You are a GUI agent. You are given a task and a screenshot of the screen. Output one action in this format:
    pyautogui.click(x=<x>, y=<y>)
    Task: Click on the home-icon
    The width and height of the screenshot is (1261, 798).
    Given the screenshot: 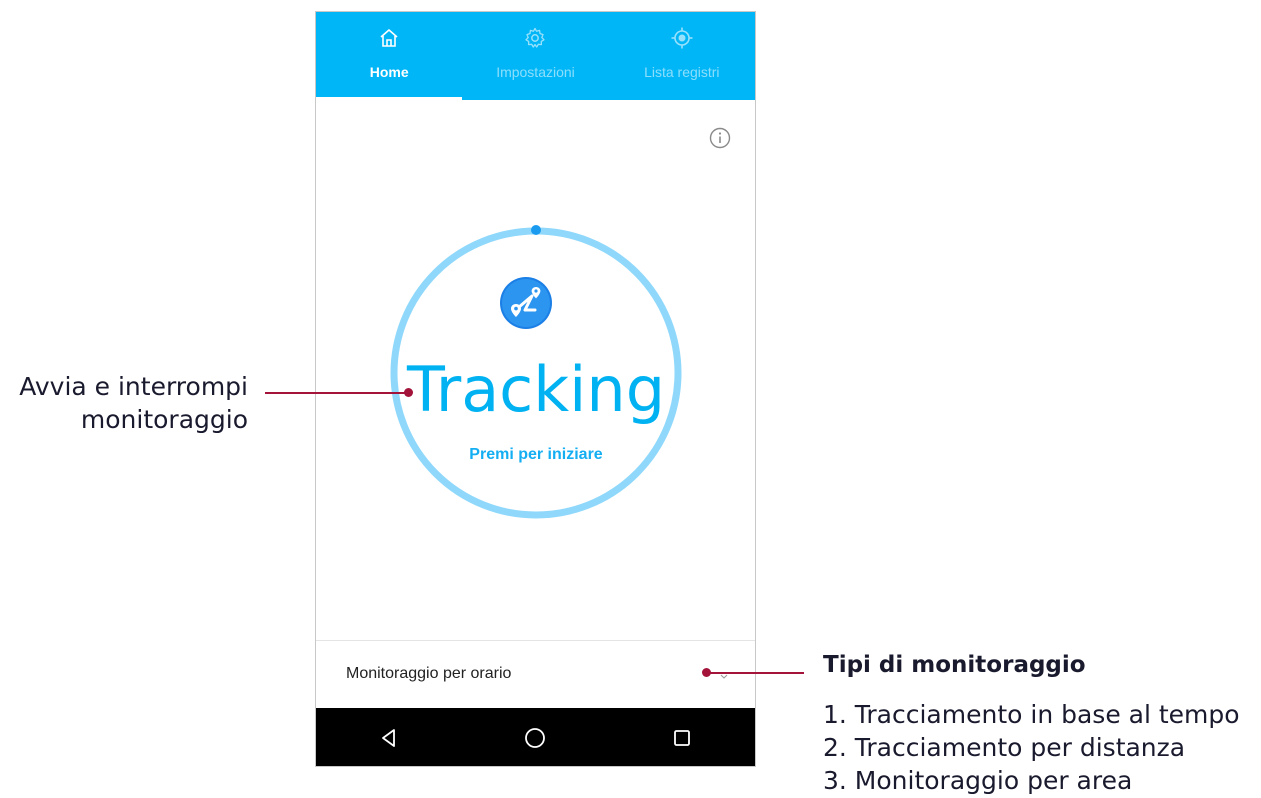 What is the action you would take?
    pyautogui.click(x=389, y=38)
    